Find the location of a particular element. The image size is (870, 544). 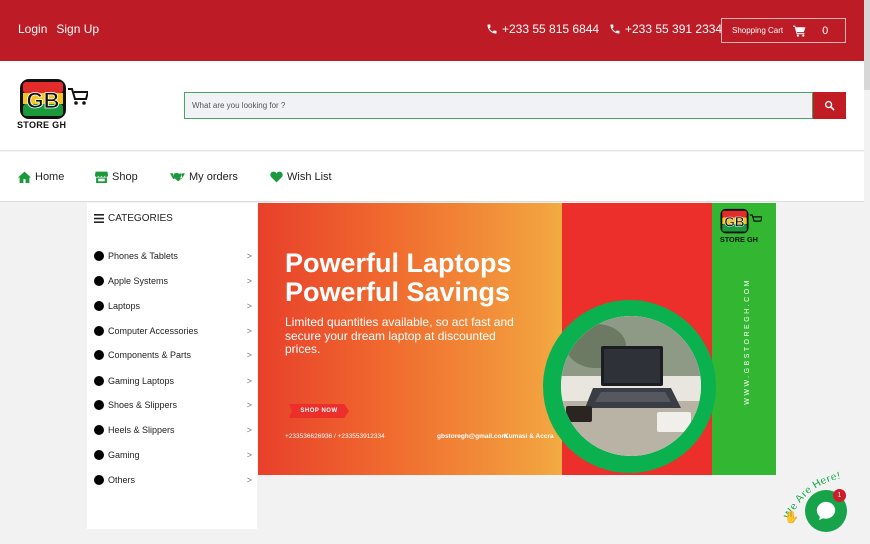

nav-my-orders-label: My orders is located at coordinates (213, 177).